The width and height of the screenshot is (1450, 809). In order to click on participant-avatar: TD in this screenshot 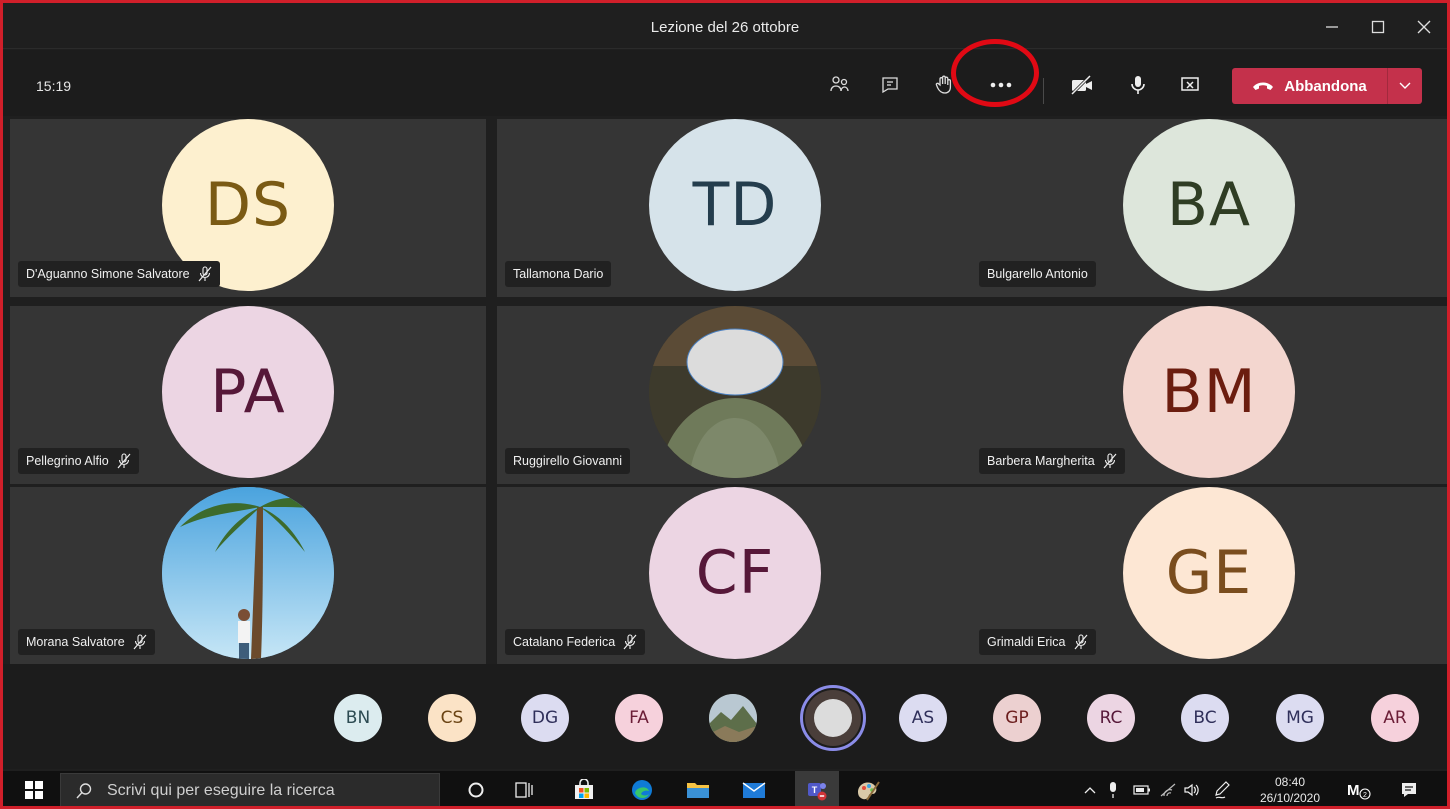, I will do `click(735, 205)`.